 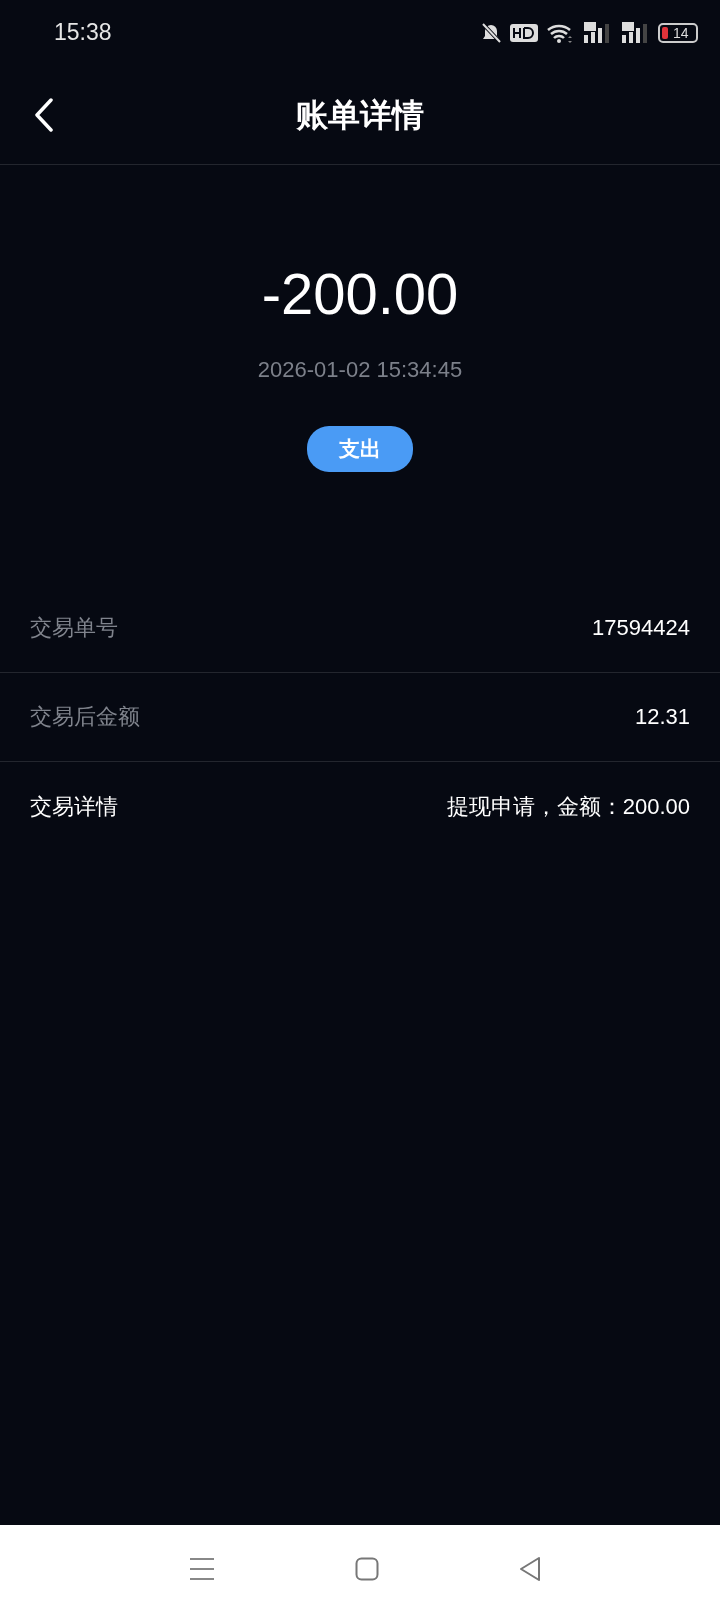 What do you see at coordinates (524, 32) in the screenshot?
I see `hd-icon` at bounding box center [524, 32].